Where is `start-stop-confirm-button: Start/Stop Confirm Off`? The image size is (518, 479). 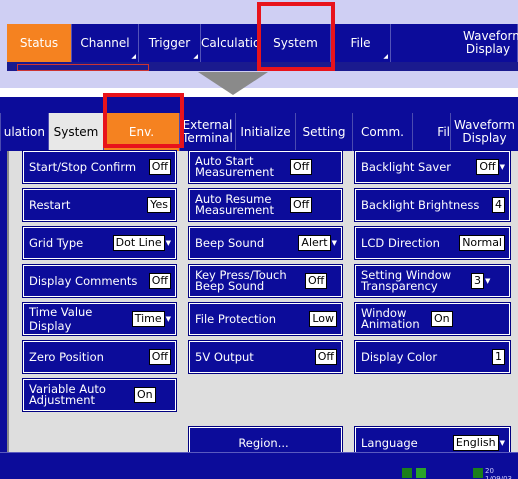 start-stop-confirm-button: Start/Stop Confirm Off is located at coordinates (99, 167).